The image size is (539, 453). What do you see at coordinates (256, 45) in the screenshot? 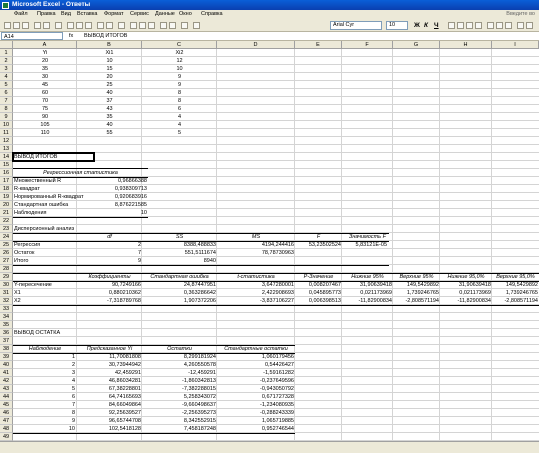
I see `column-header-d: D` at bounding box center [256, 45].